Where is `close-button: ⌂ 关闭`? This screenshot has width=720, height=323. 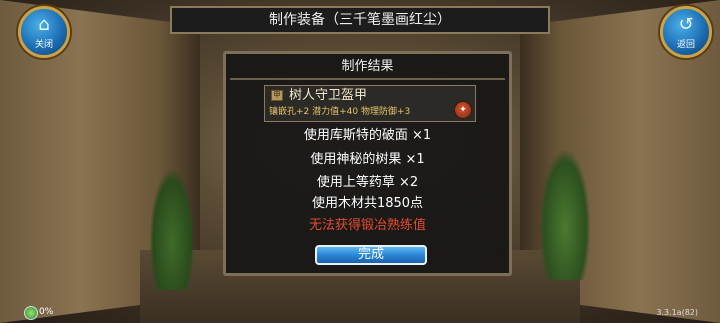 close-button: ⌂ 关闭 is located at coordinates (44, 32).